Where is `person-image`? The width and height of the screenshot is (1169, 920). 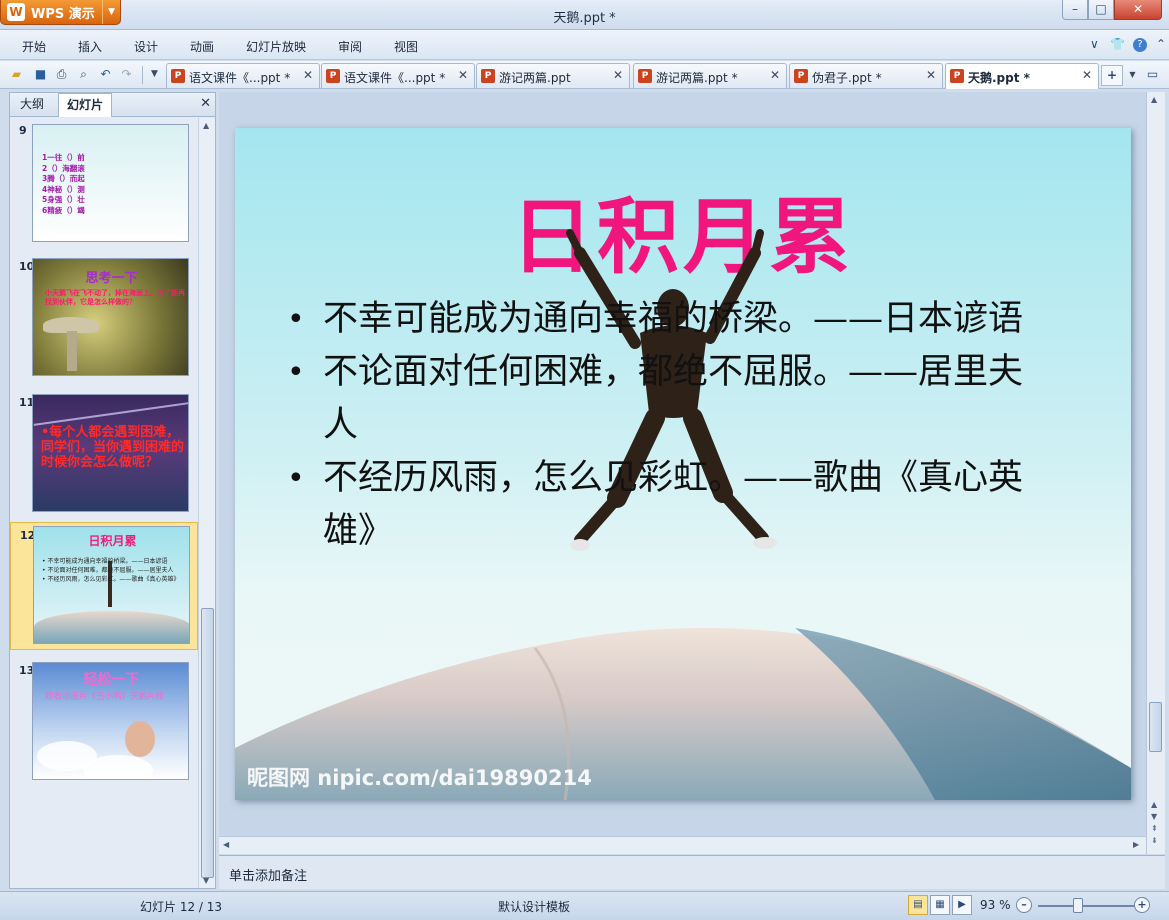 person-image is located at coordinates (140, 739).